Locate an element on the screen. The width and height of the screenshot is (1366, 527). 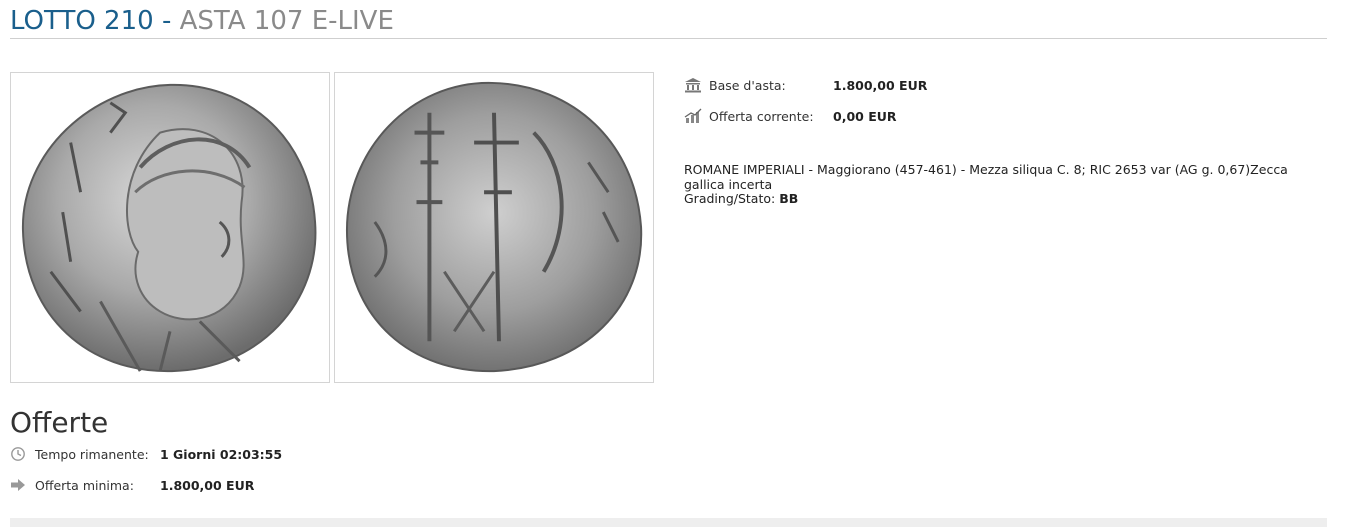
arrow-right-icon is located at coordinates (19, 485).